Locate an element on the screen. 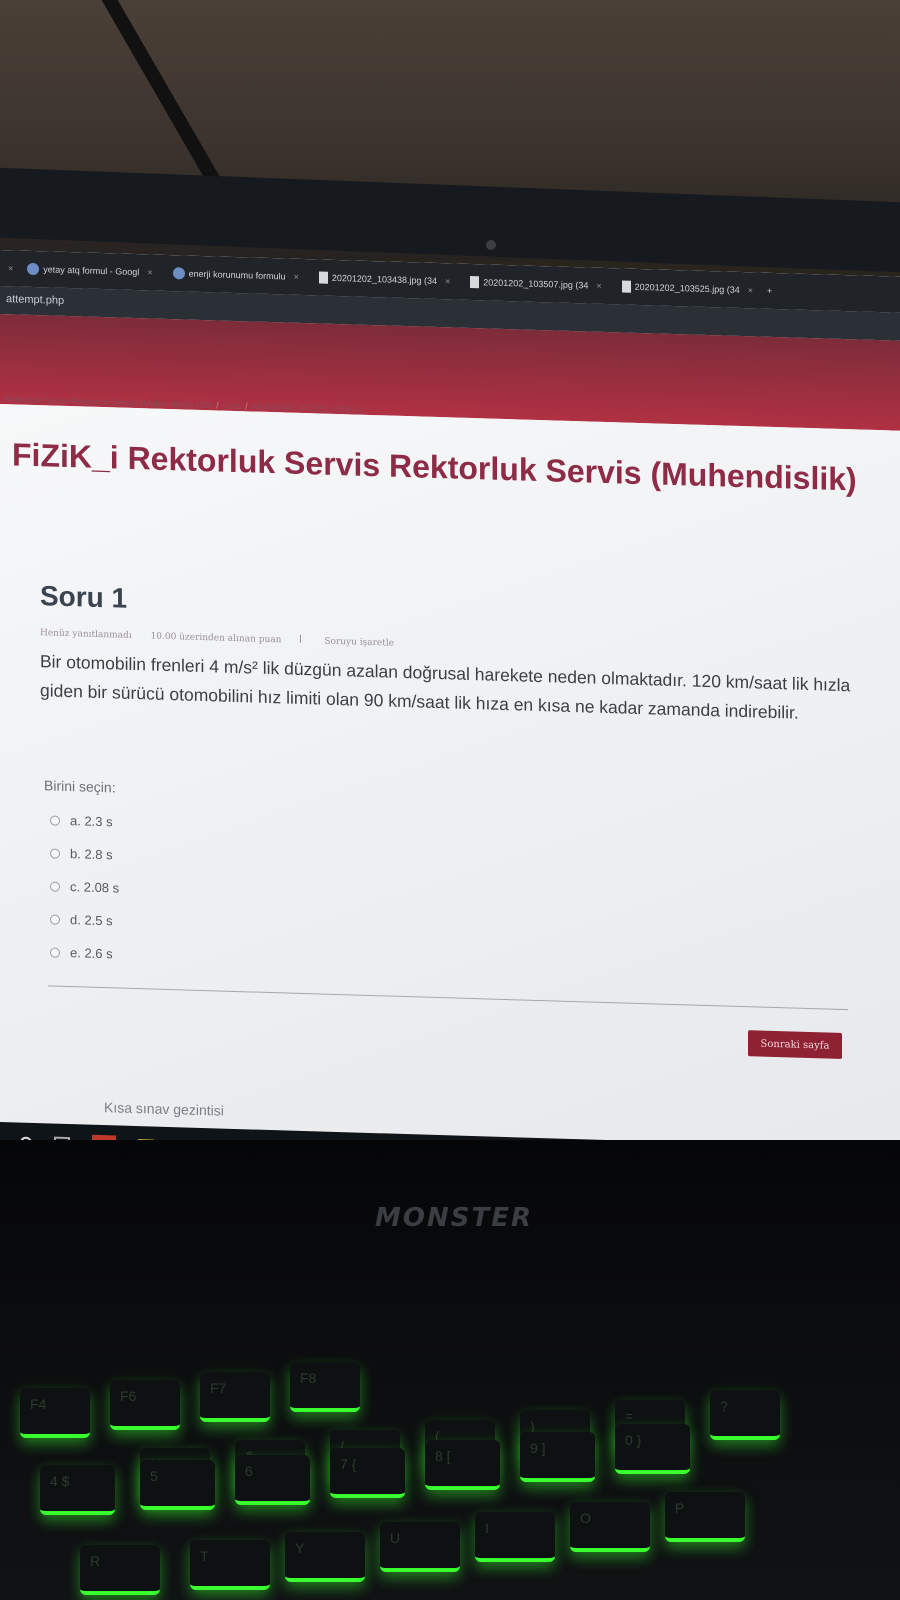  question-title: Soru 1 is located at coordinates (84, 597).